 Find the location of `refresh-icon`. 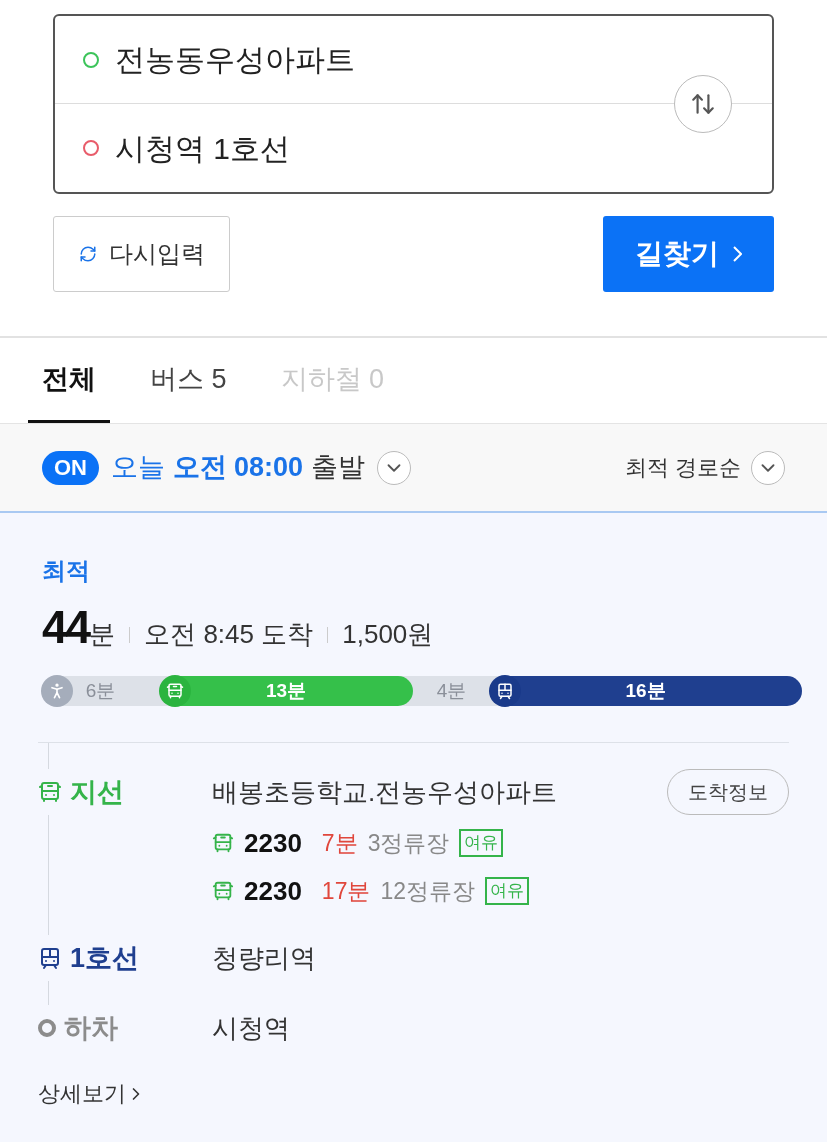

refresh-icon is located at coordinates (87, 254).